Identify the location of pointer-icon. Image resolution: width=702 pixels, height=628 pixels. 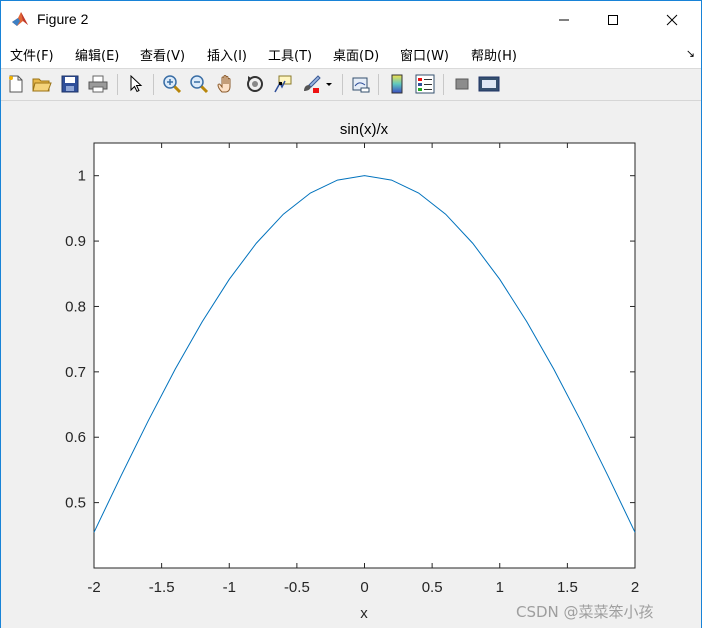
(136, 84).